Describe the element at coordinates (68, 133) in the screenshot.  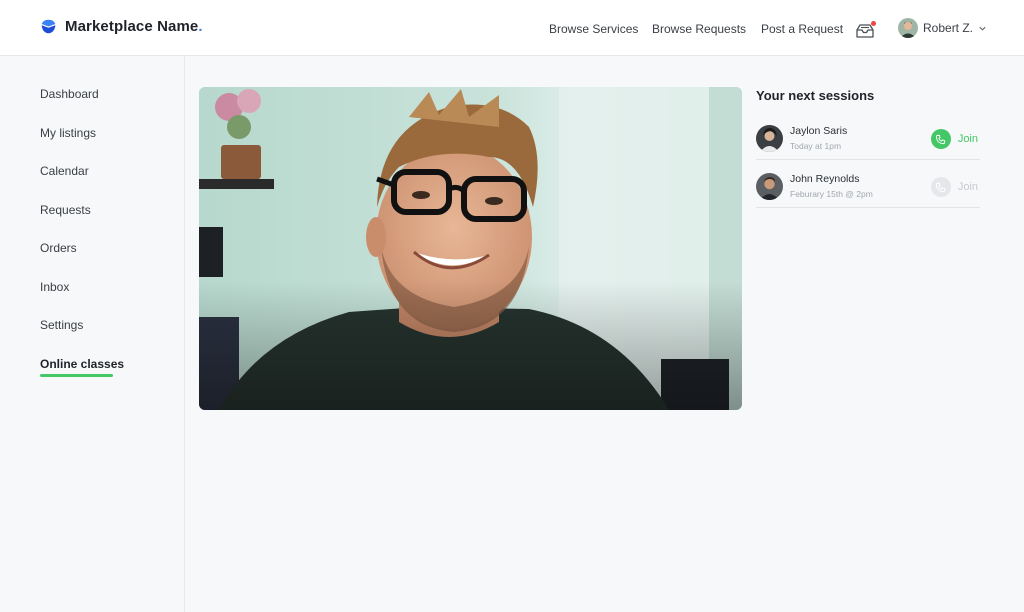
I see `sidebar-item-my-listings: My listings` at that location.